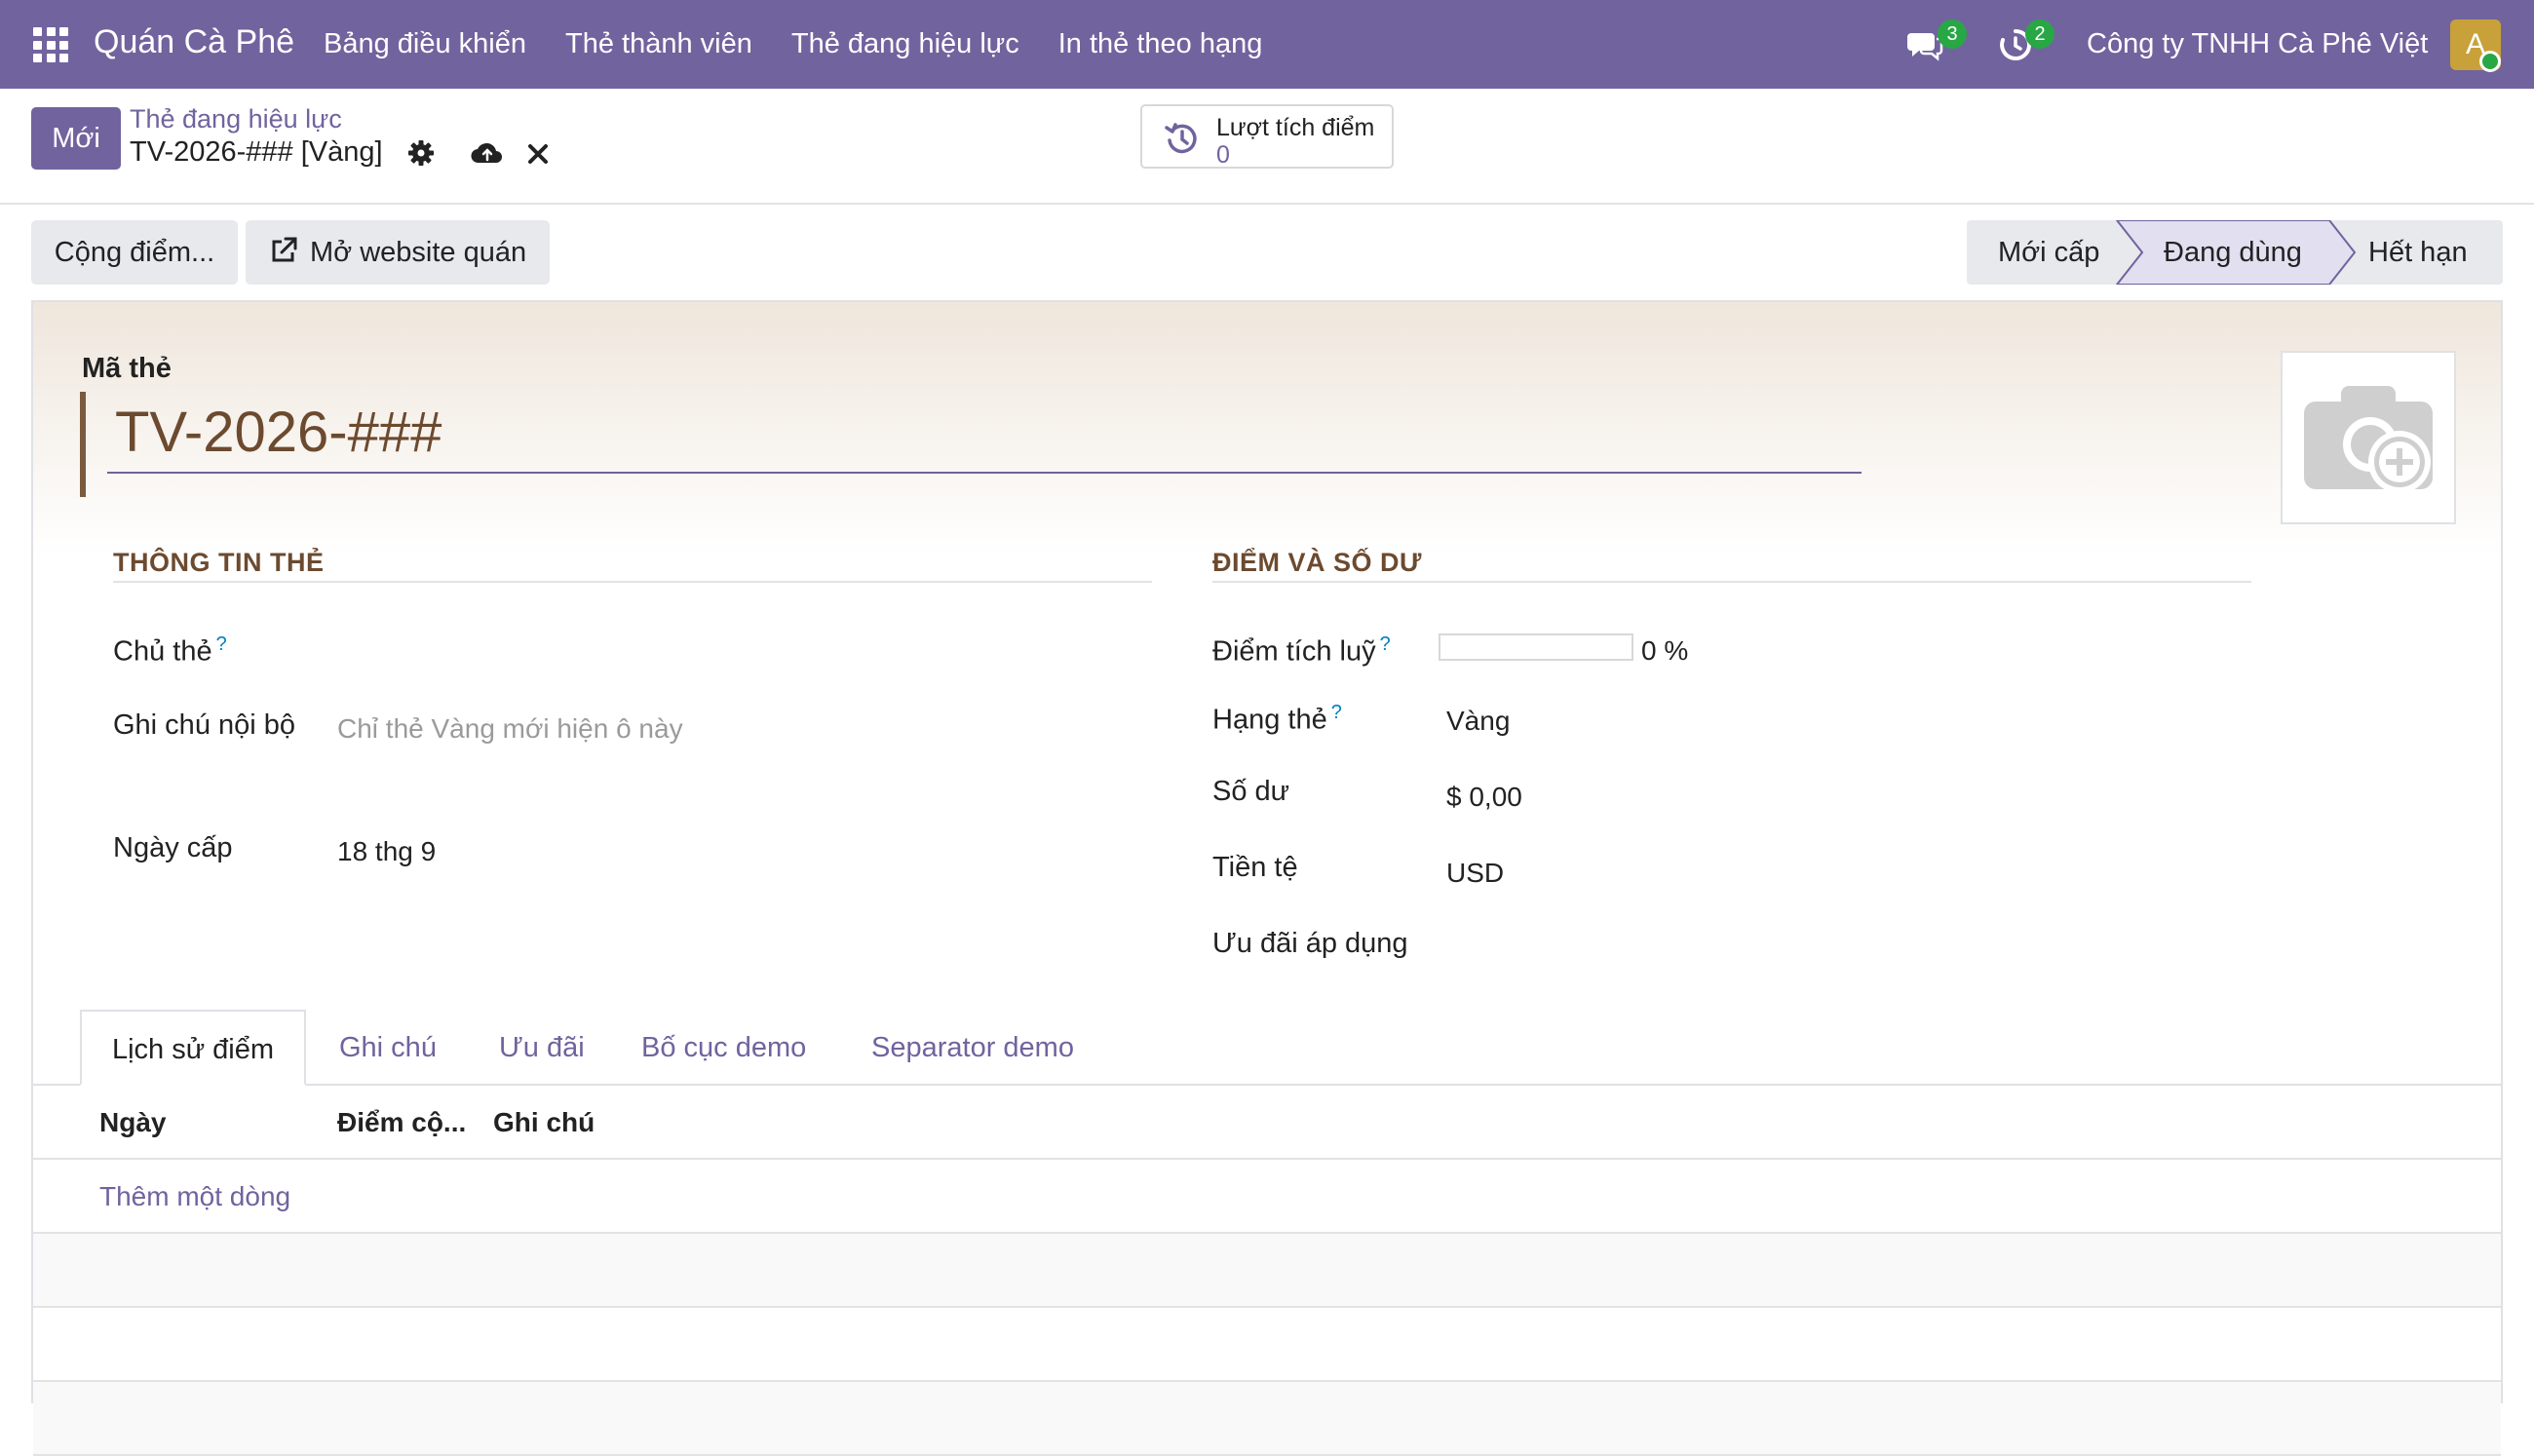 The height and width of the screenshot is (1456, 2534). I want to click on balance-field: $ 0,00, so click(1484, 797).